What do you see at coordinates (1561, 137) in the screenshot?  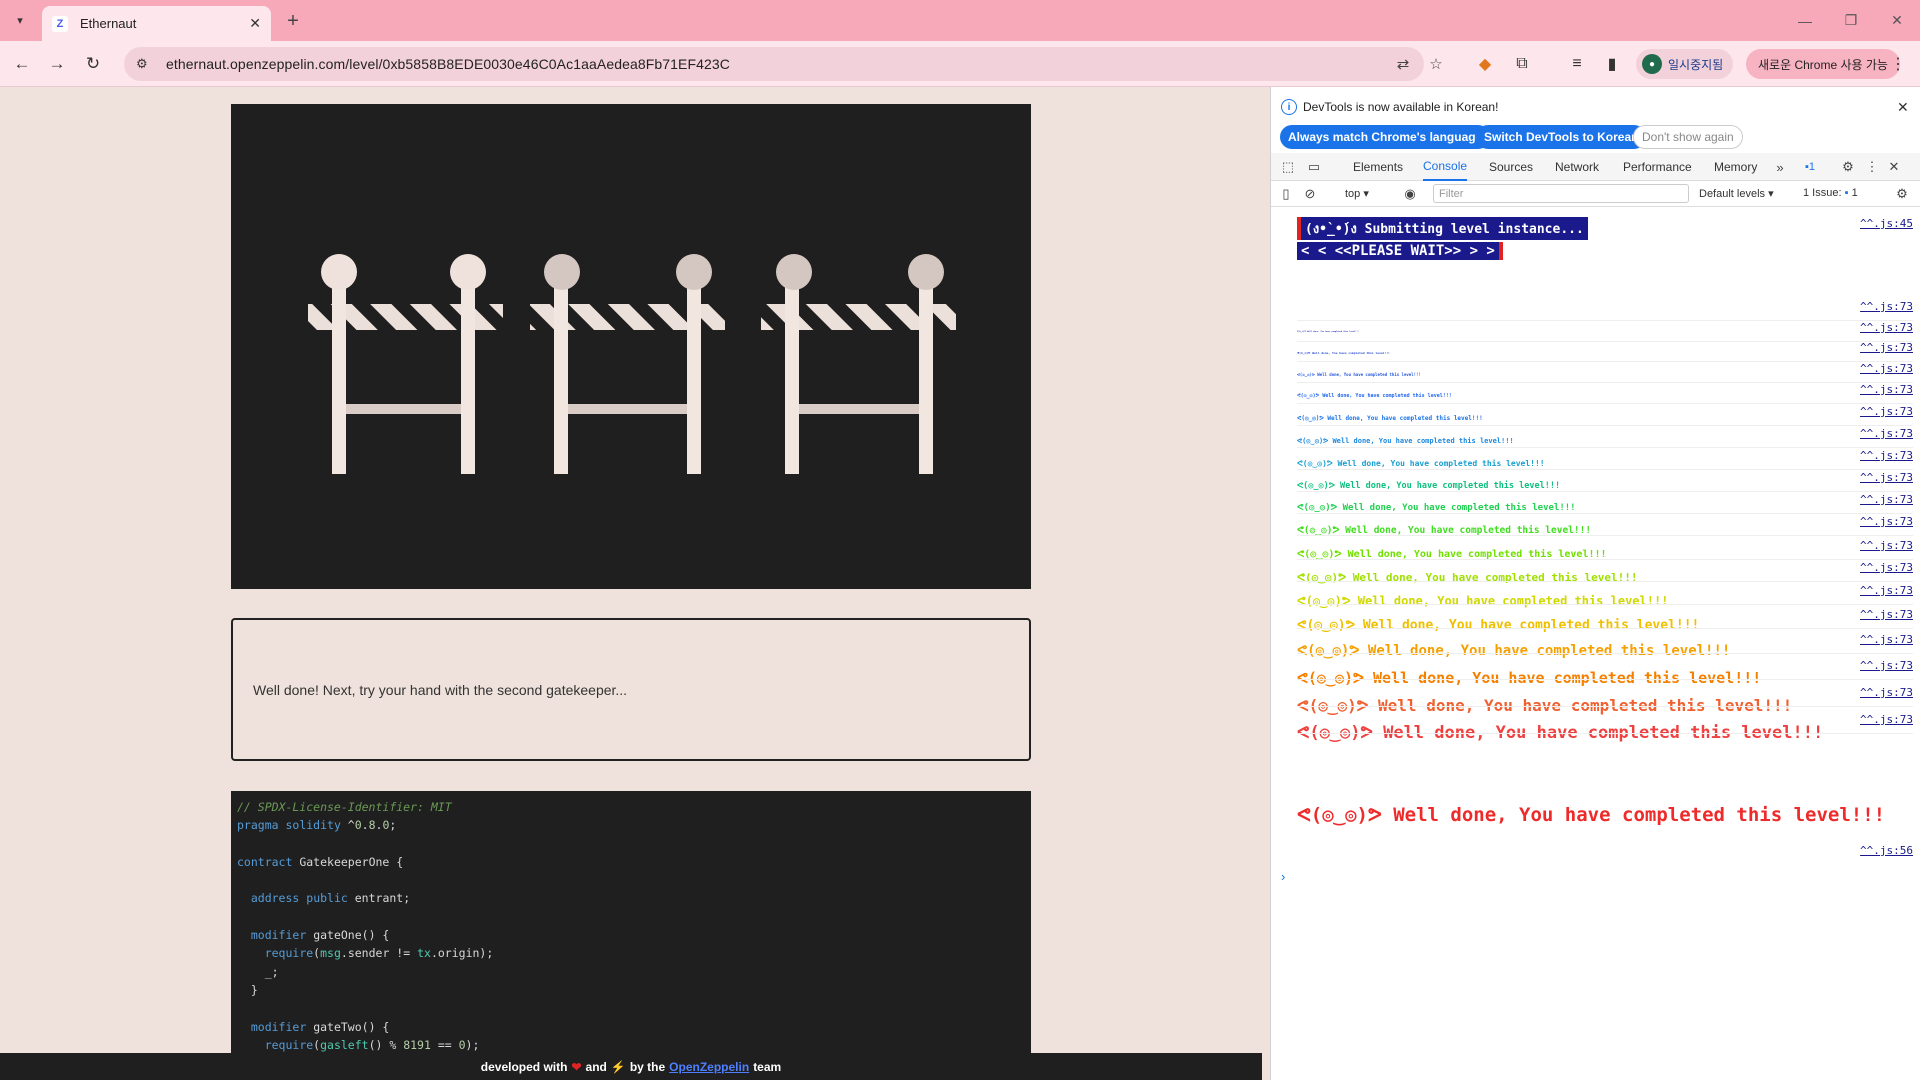 I see `switch-to-korean-button: Switch DevTools to Korean` at bounding box center [1561, 137].